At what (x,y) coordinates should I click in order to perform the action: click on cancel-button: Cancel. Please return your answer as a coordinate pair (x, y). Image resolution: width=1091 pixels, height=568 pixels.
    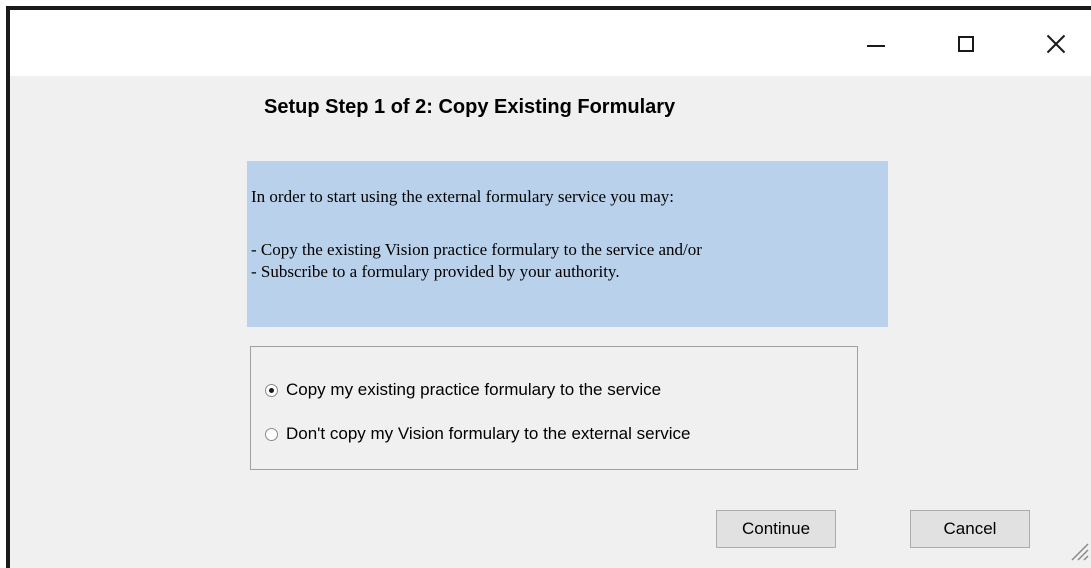
    Looking at the image, I should click on (970, 529).